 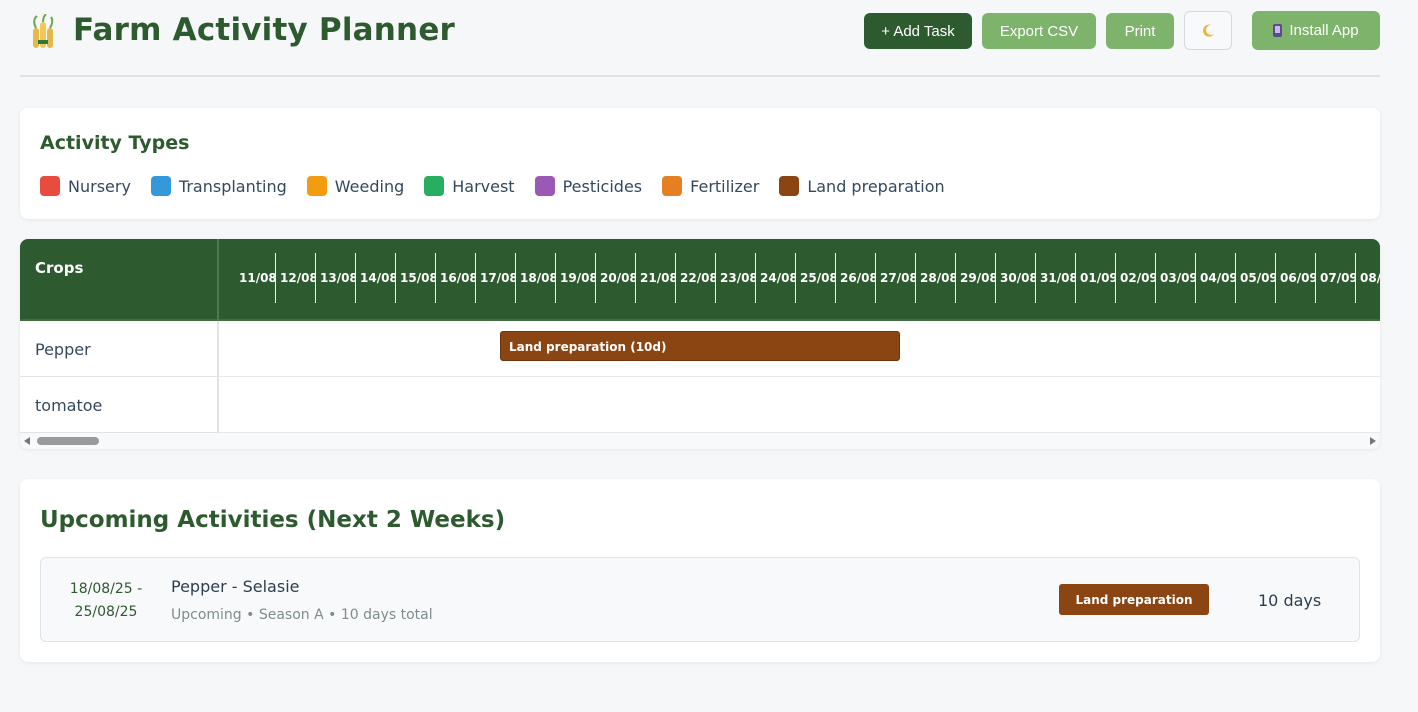 I want to click on date-column-header: 14/08/, so click(x=375, y=278).